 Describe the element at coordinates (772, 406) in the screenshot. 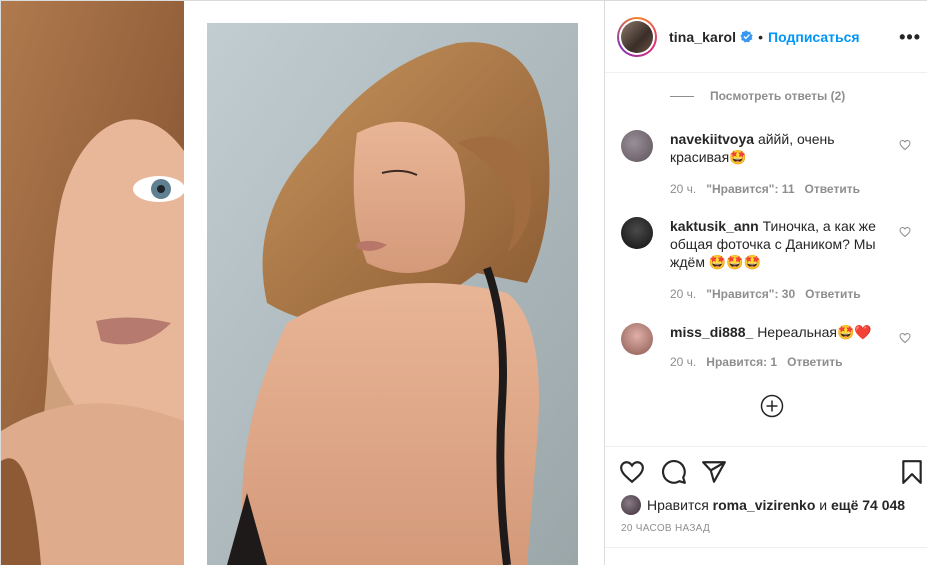

I see `load-more-comments-icon` at that location.